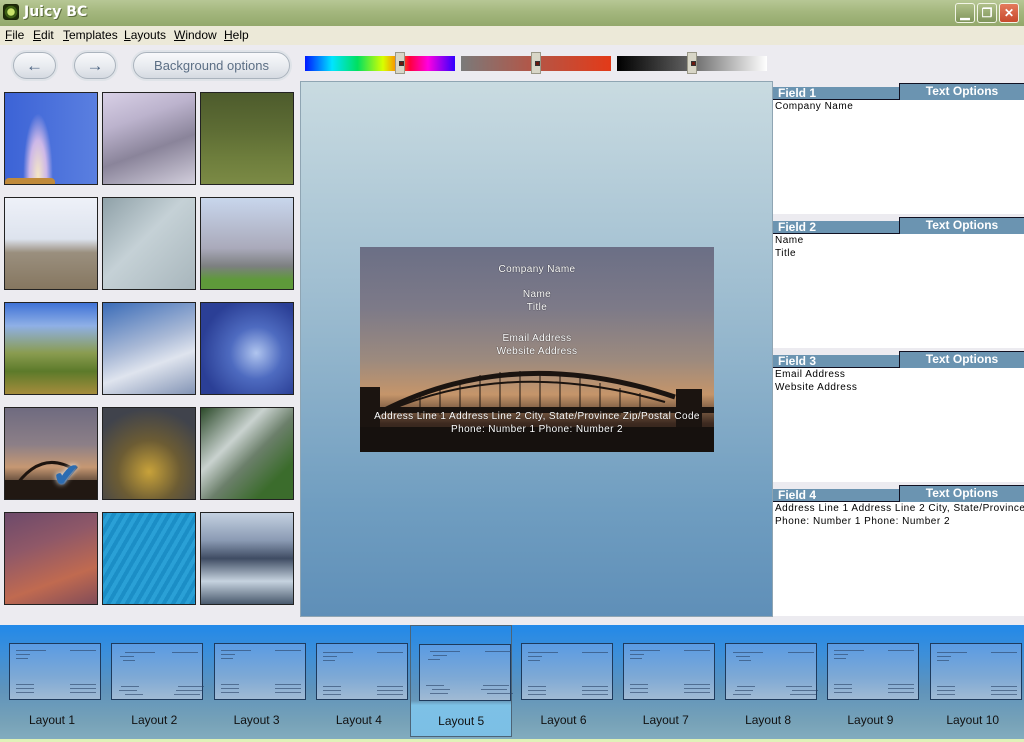 This screenshot has height=742, width=1024. What do you see at coordinates (247, 453) in the screenshot?
I see `background-thumb-rainbow-waterfall` at bounding box center [247, 453].